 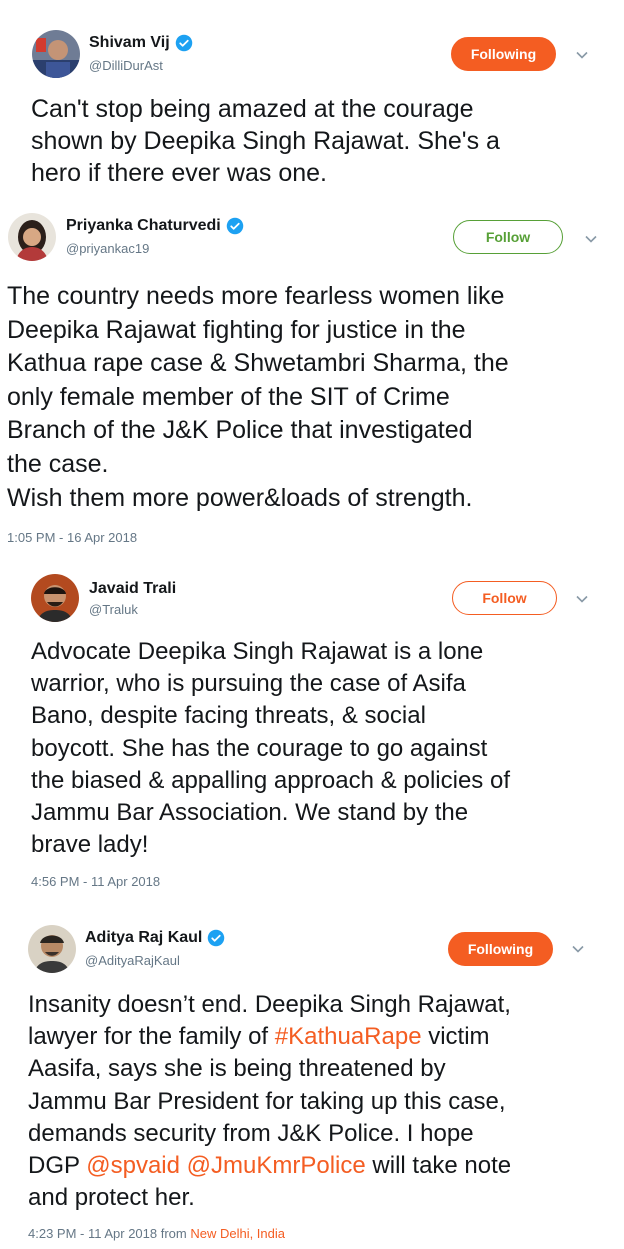 What do you see at coordinates (113, 609) in the screenshot?
I see `author-handle: @Traluk` at bounding box center [113, 609].